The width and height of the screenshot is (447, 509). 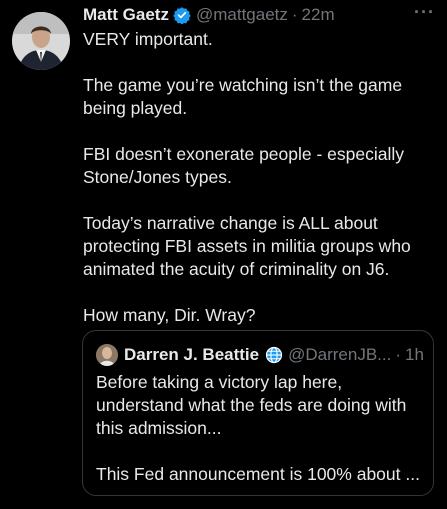 What do you see at coordinates (318, 15) in the screenshot?
I see `timestamp: 22m` at bounding box center [318, 15].